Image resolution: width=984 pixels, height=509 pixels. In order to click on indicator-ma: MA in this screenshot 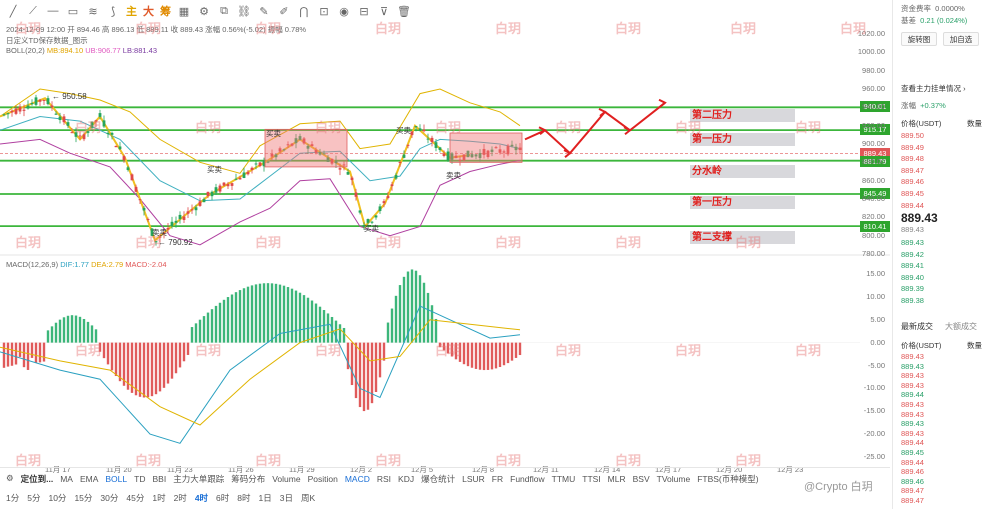, I will do `click(66, 479)`.